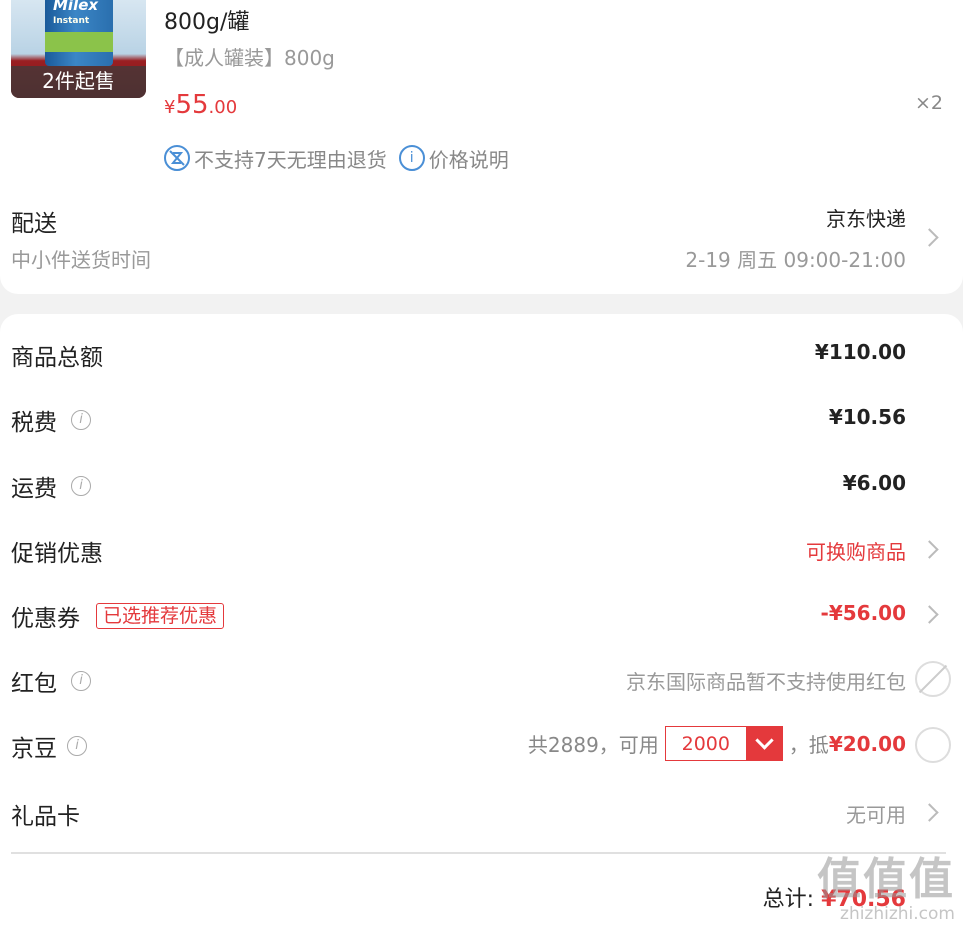 The image size is (963, 937). Describe the element at coordinates (795, 258) in the screenshot. I see `delivery-time: 2-19 周五 09:00-21:00` at that location.